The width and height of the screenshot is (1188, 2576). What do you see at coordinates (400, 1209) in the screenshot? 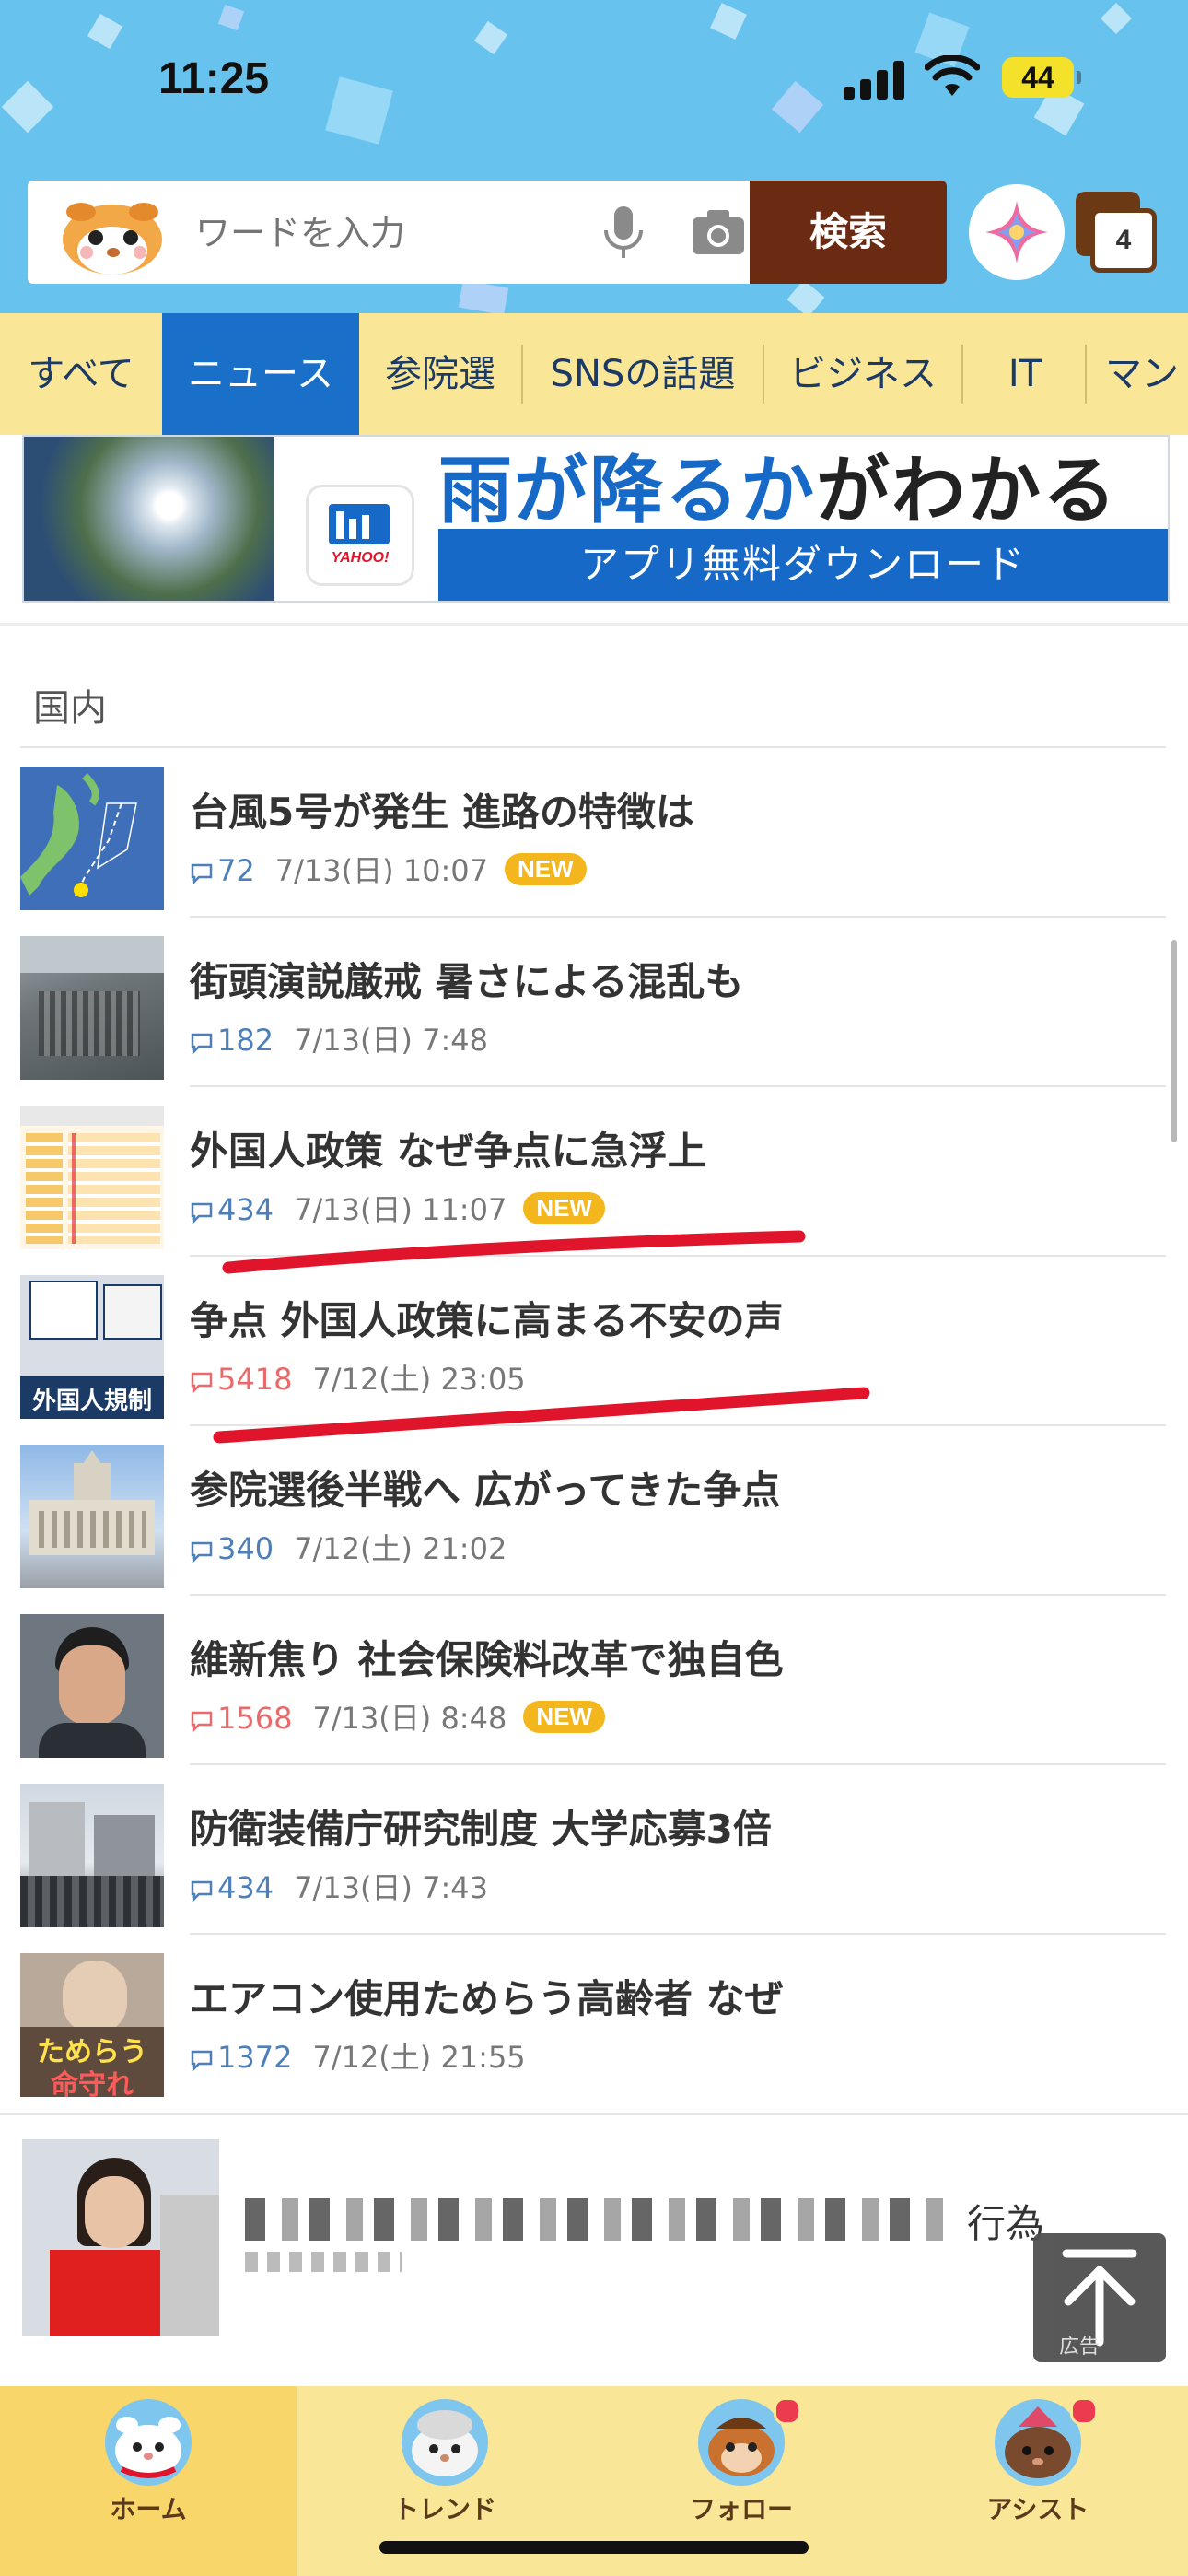
I see `news-date: 7/13(日) 11:07` at bounding box center [400, 1209].